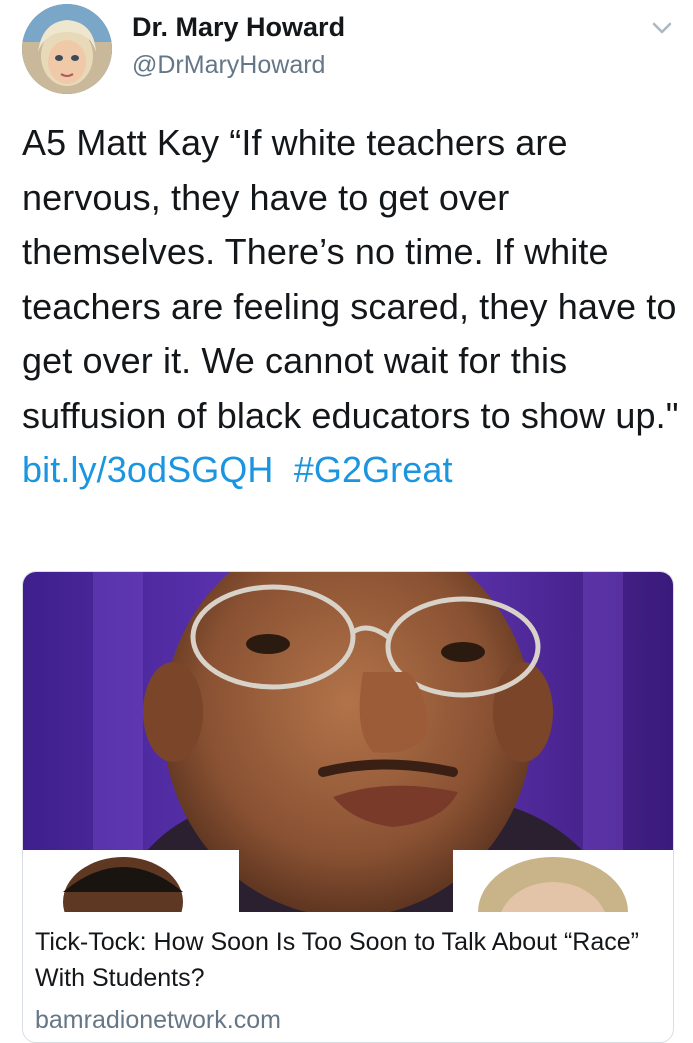 The image size is (693, 1043). Describe the element at coordinates (238, 65) in the screenshot. I see `author-handle: @DrMaryHoward` at that location.